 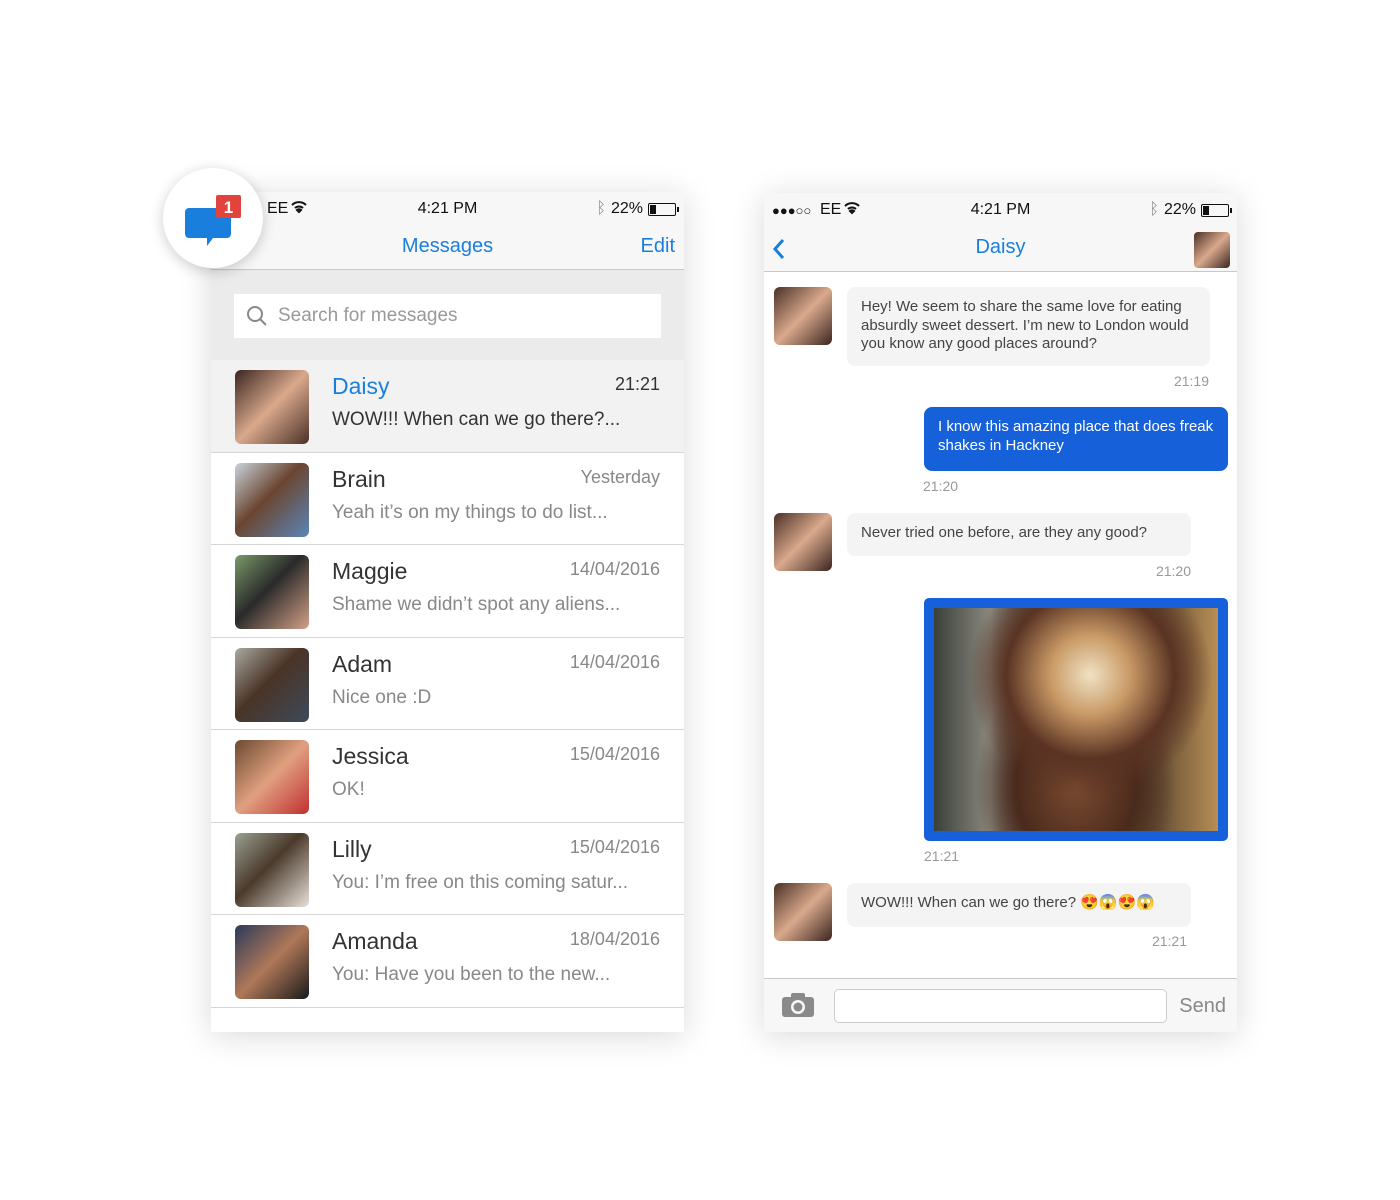 I want to click on message-input, so click(x=1000, y=1006).